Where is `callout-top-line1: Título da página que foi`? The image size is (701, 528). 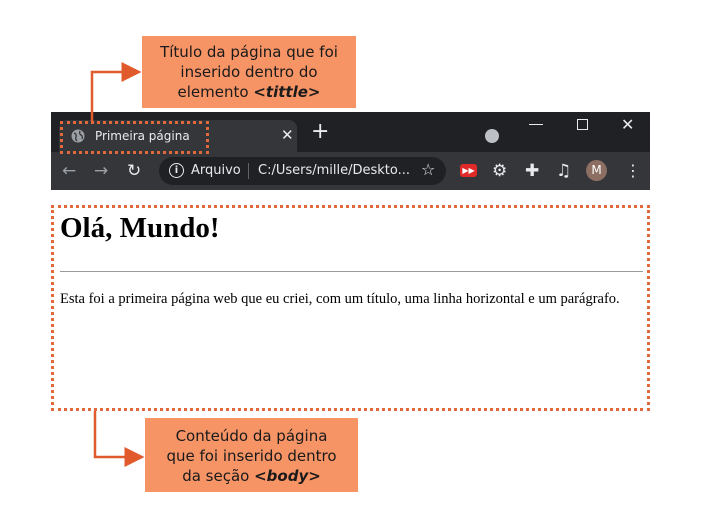
callout-top-line1: Título da página que foi is located at coordinates (249, 52).